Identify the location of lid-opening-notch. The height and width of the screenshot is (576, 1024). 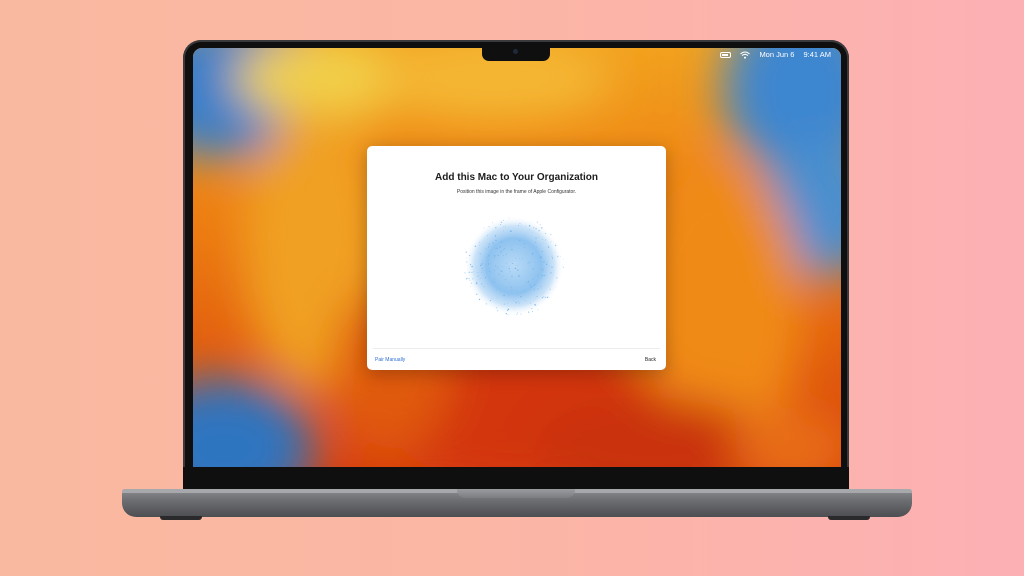
(516, 493).